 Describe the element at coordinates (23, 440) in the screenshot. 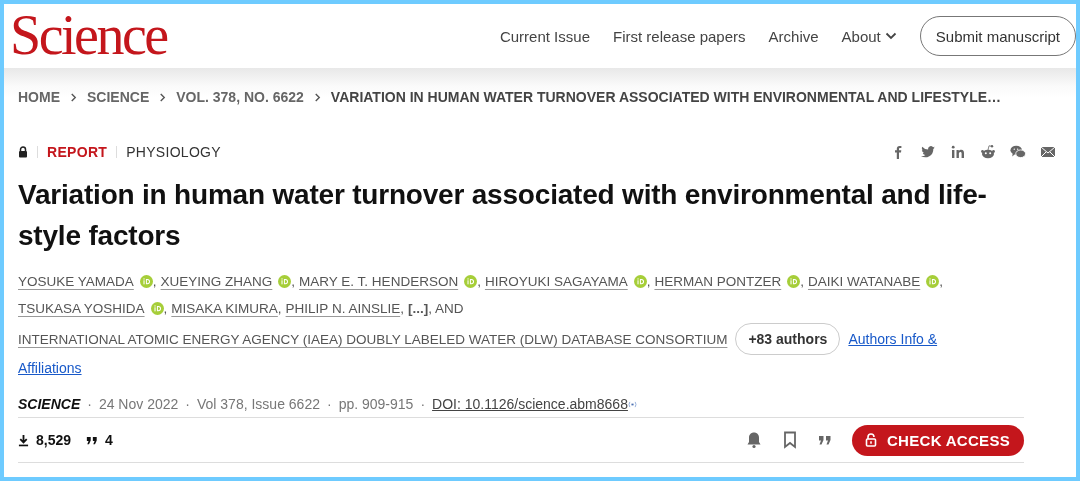

I see `download-icon` at that location.